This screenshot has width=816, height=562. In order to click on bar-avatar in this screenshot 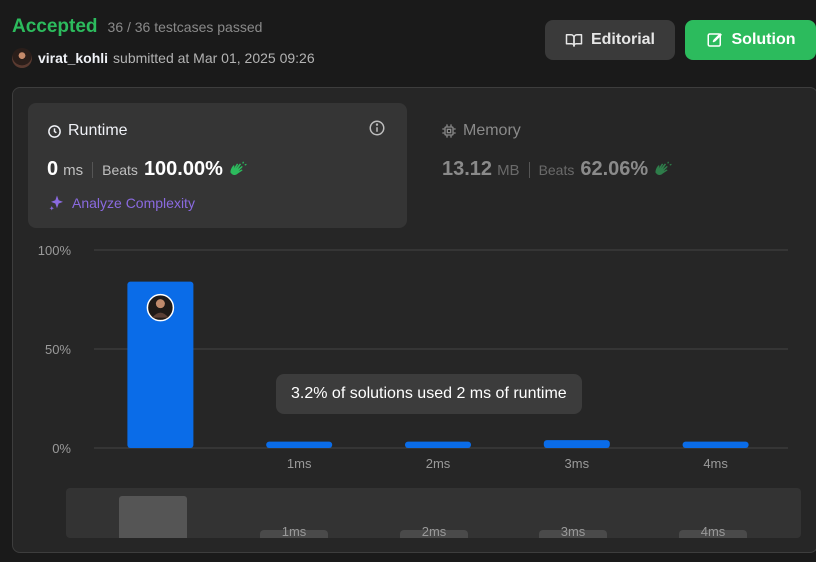, I will do `click(160, 307)`.